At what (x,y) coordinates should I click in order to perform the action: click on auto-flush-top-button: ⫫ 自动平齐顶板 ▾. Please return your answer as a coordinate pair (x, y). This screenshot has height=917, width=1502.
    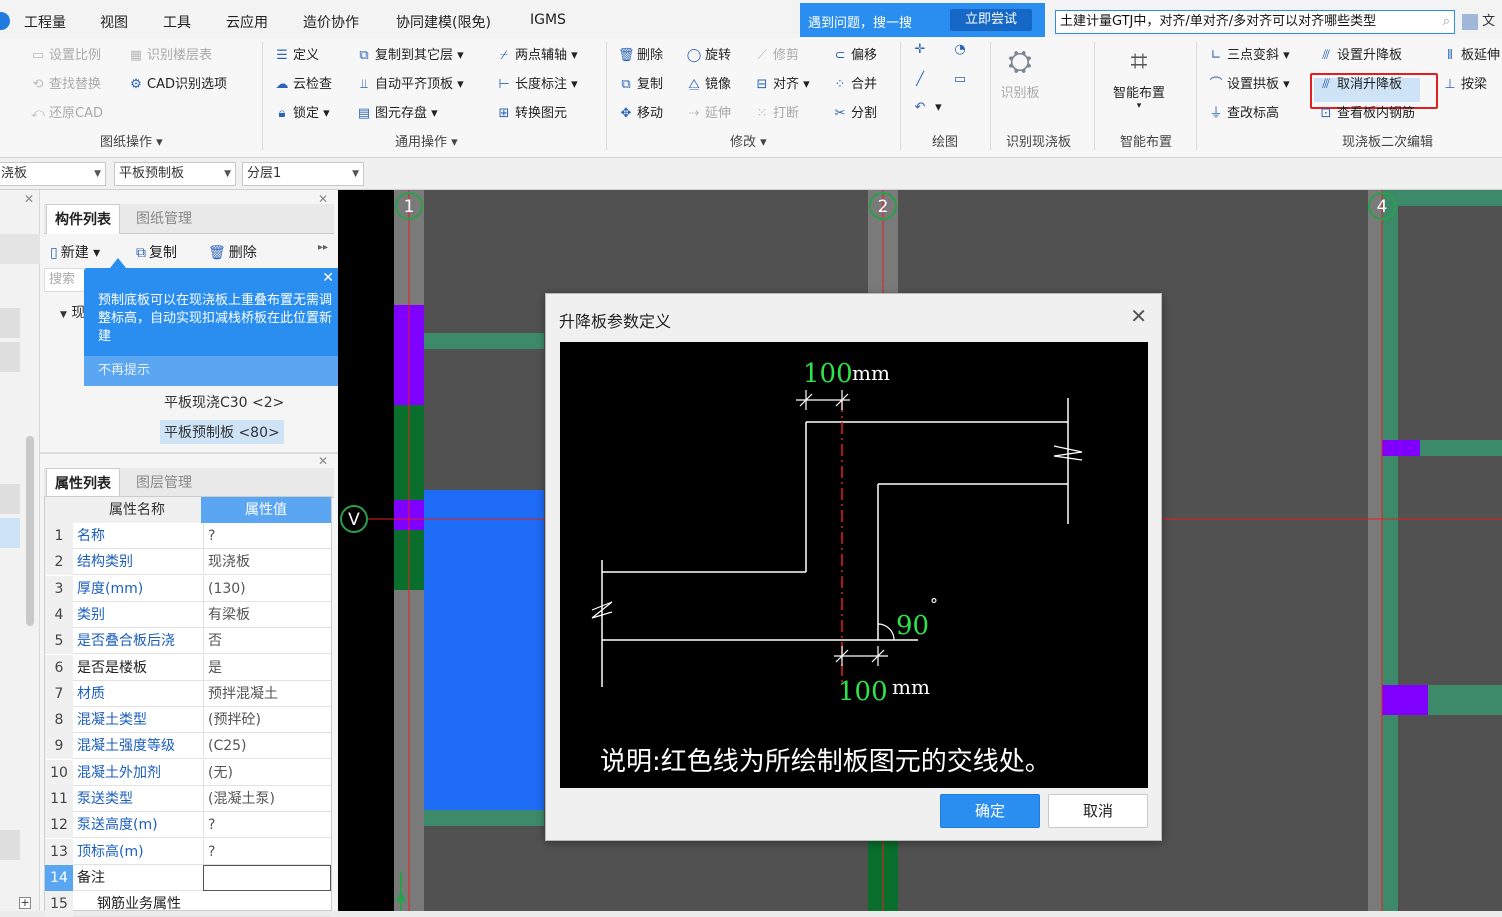
    Looking at the image, I should click on (409, 82).